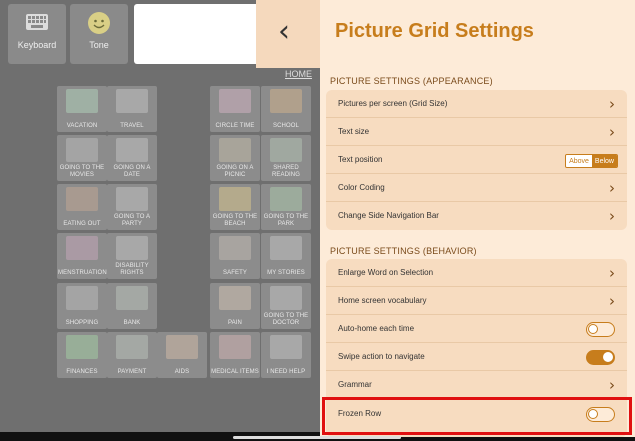  I want to click on enlarge-word-row: Enlarge Word on Selection ›, so click(476, 273).